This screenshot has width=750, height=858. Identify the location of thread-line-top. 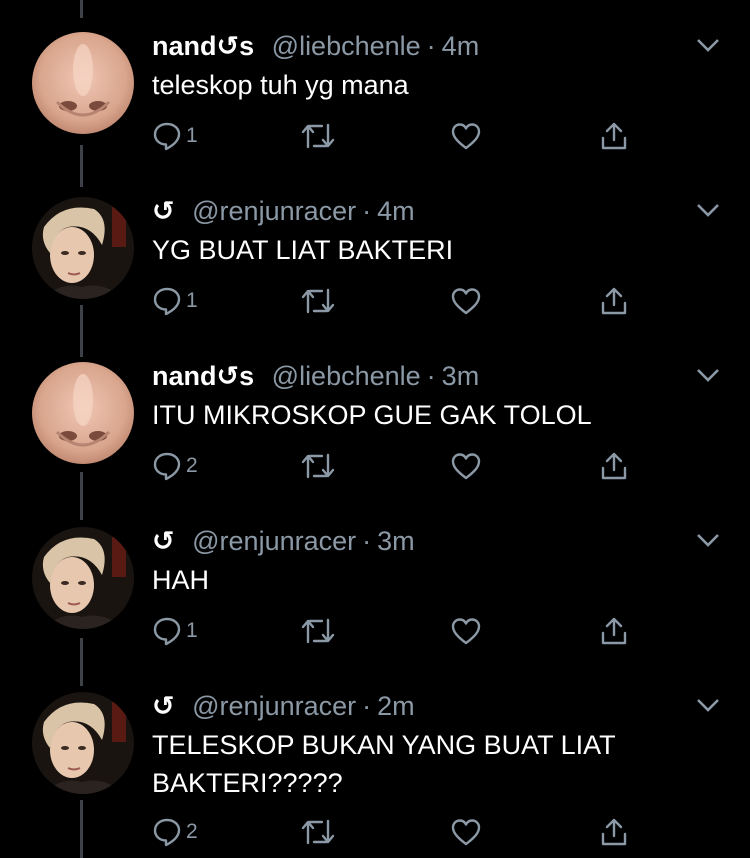
(81, 9).